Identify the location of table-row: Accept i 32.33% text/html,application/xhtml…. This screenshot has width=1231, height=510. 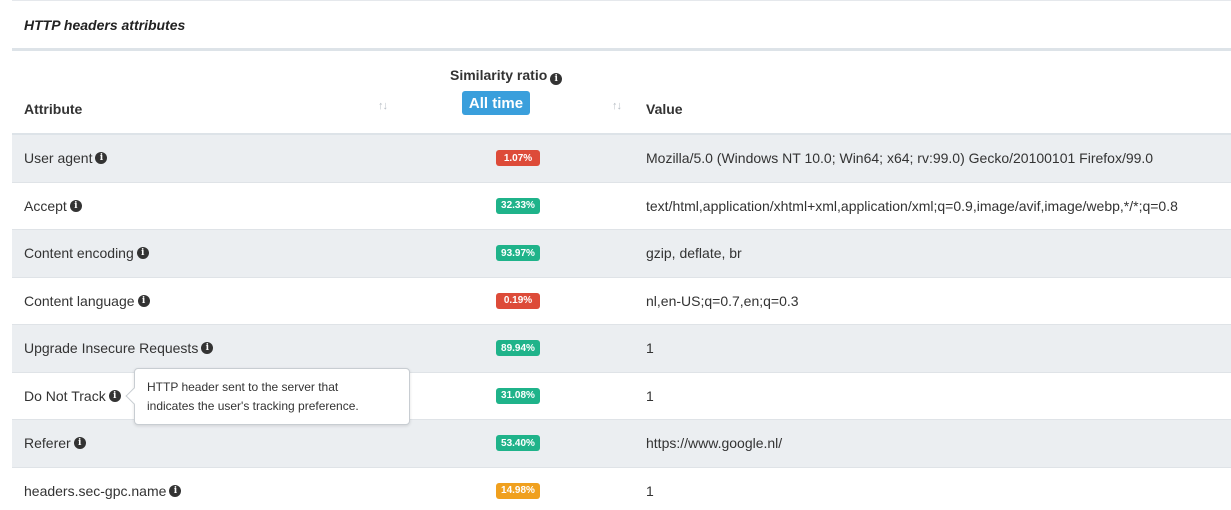
(621, 206).